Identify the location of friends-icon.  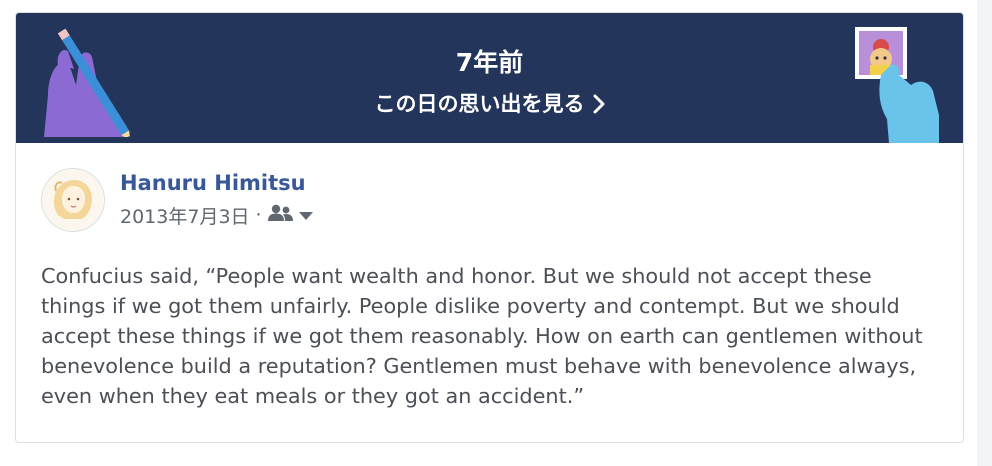
(280, 215).